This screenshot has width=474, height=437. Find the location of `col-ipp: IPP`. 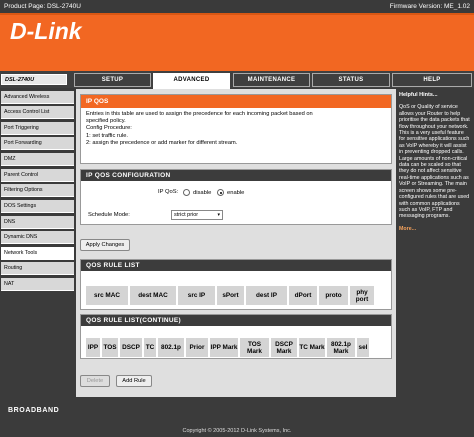

col-ipp: IPP is located at coordinates (93, 347).